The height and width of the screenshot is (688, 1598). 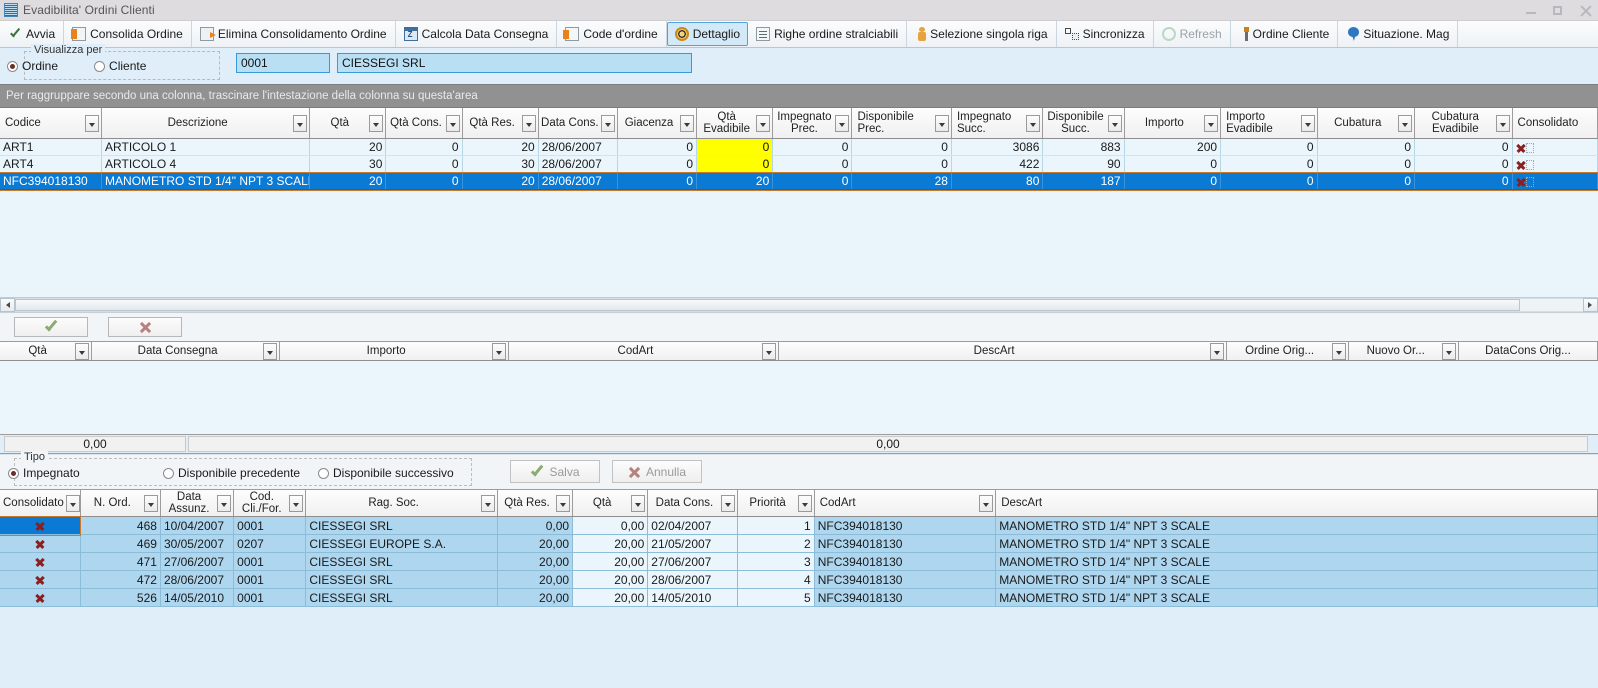 What do you see at coordinates (776, 543) in the screenshot?
I see `table-cell: 2` at bounding box center [776, 543].